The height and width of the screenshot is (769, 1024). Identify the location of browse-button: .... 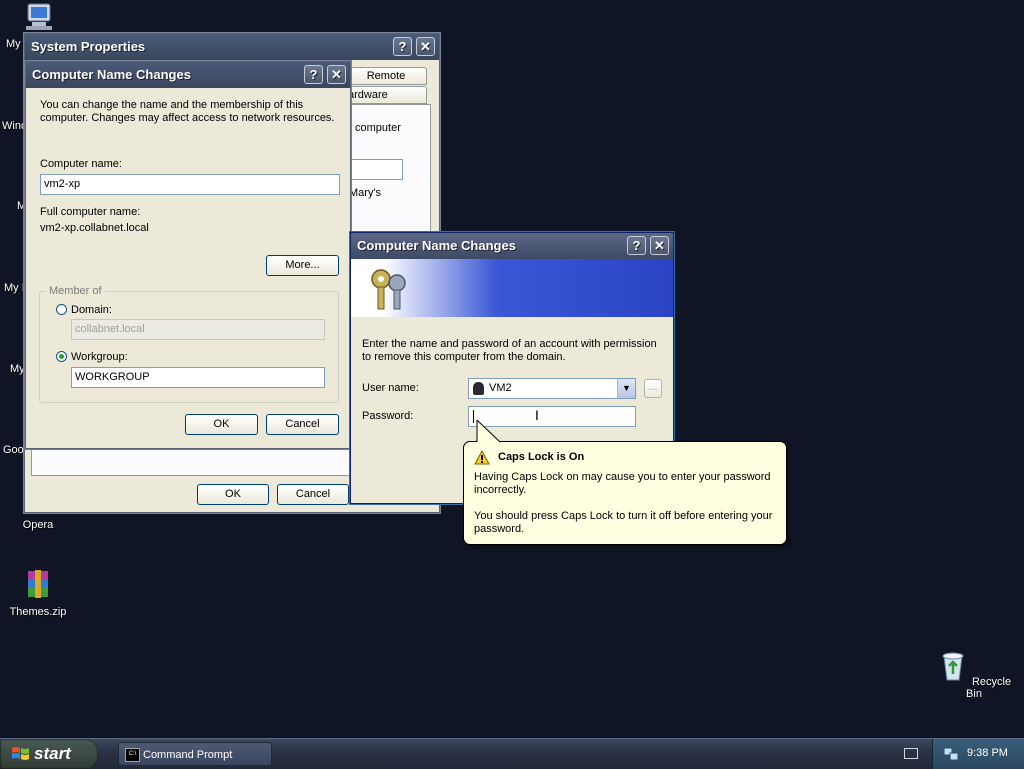
(653, 388).